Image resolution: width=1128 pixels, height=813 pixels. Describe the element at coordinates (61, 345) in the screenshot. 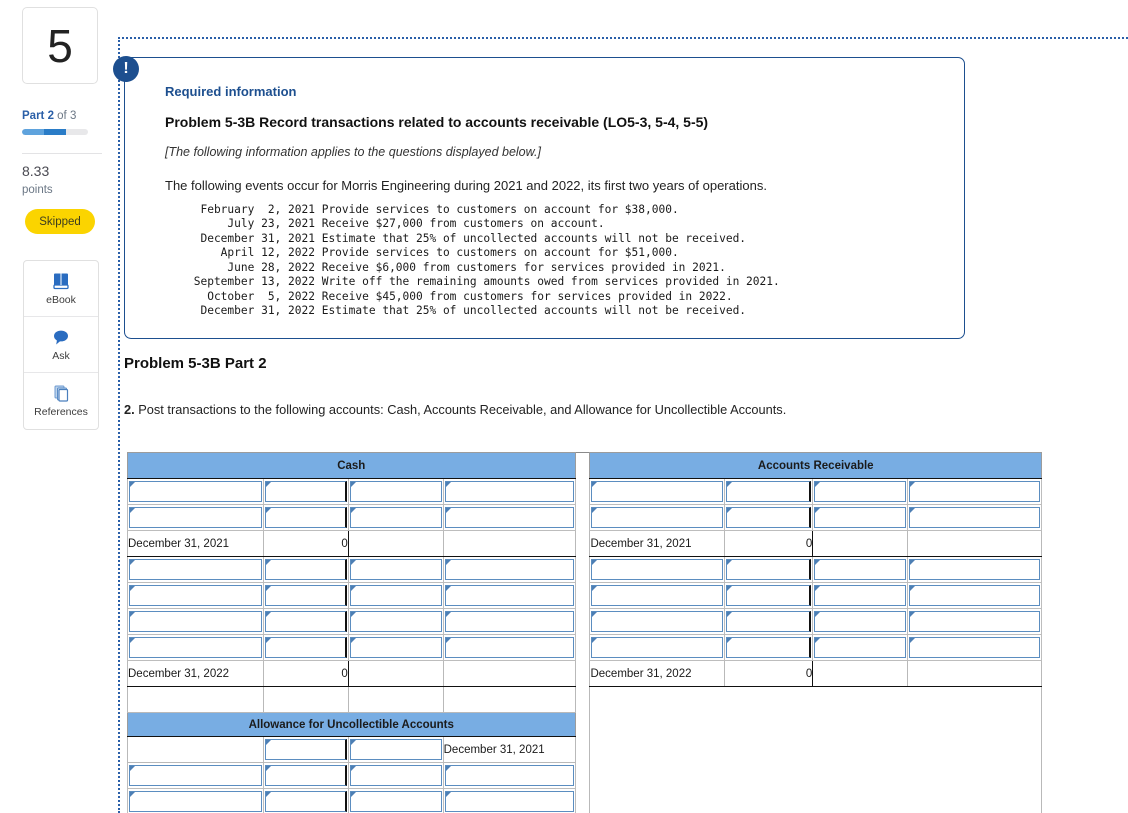

I see `ask-button: Ask` at that location.